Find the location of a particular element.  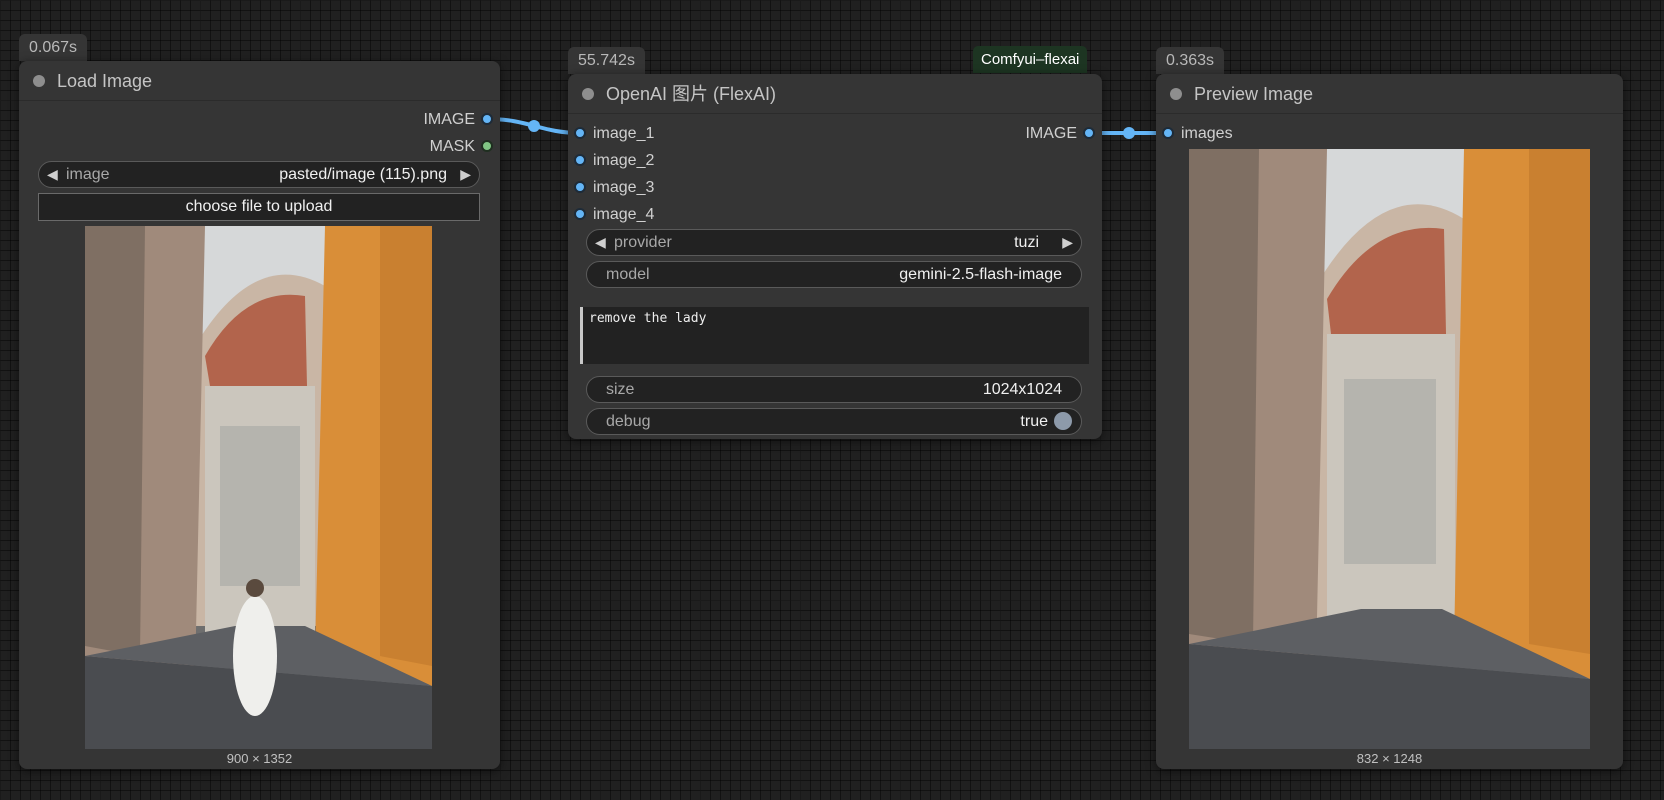

input-image-1-label: image_1 is located at coordinates (624, 133).